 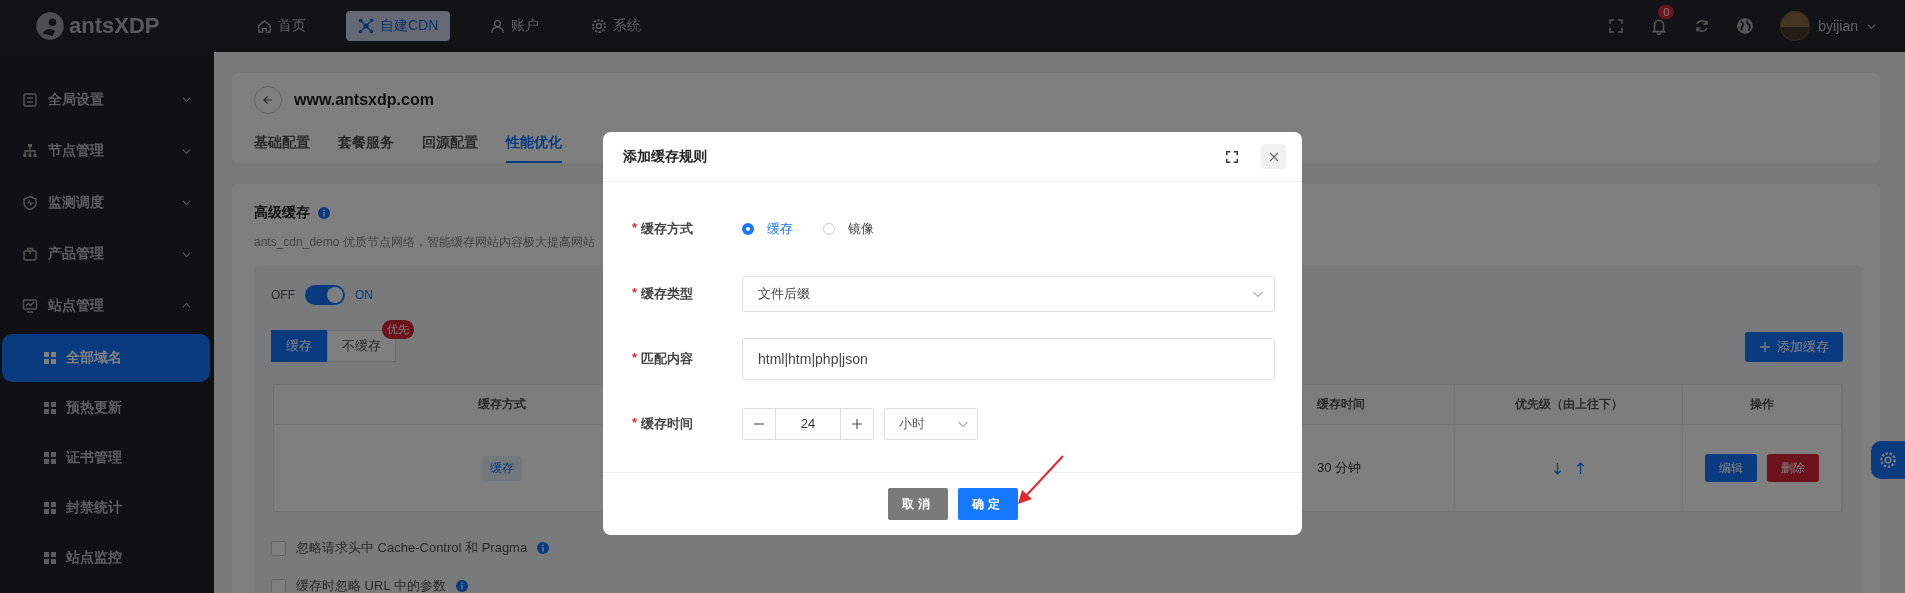 What do you see at coordinates (1339, 468) in the screenshot?
I see `table-cell: 30 分钟` at bounding box center [1339, 468].